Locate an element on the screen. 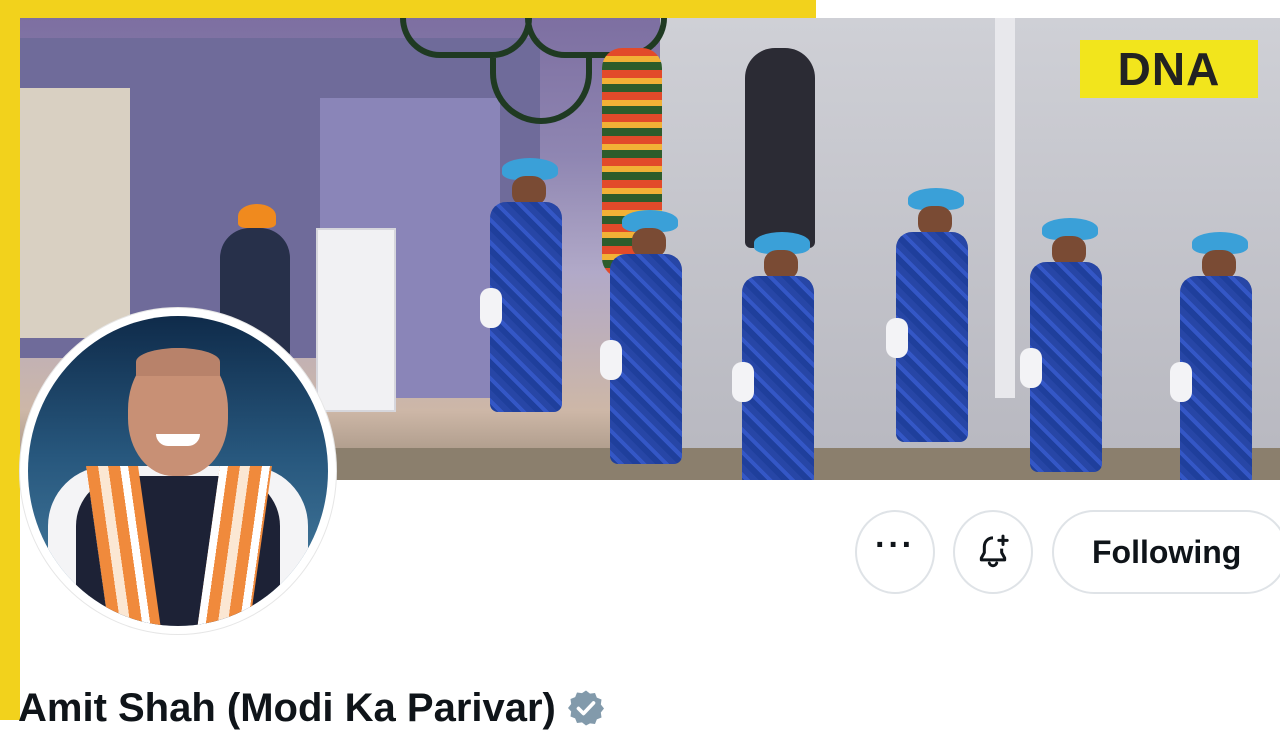  profile-name-row: Amit Shah (Modi Ka Parivar) is located at coordinates (312, 708).